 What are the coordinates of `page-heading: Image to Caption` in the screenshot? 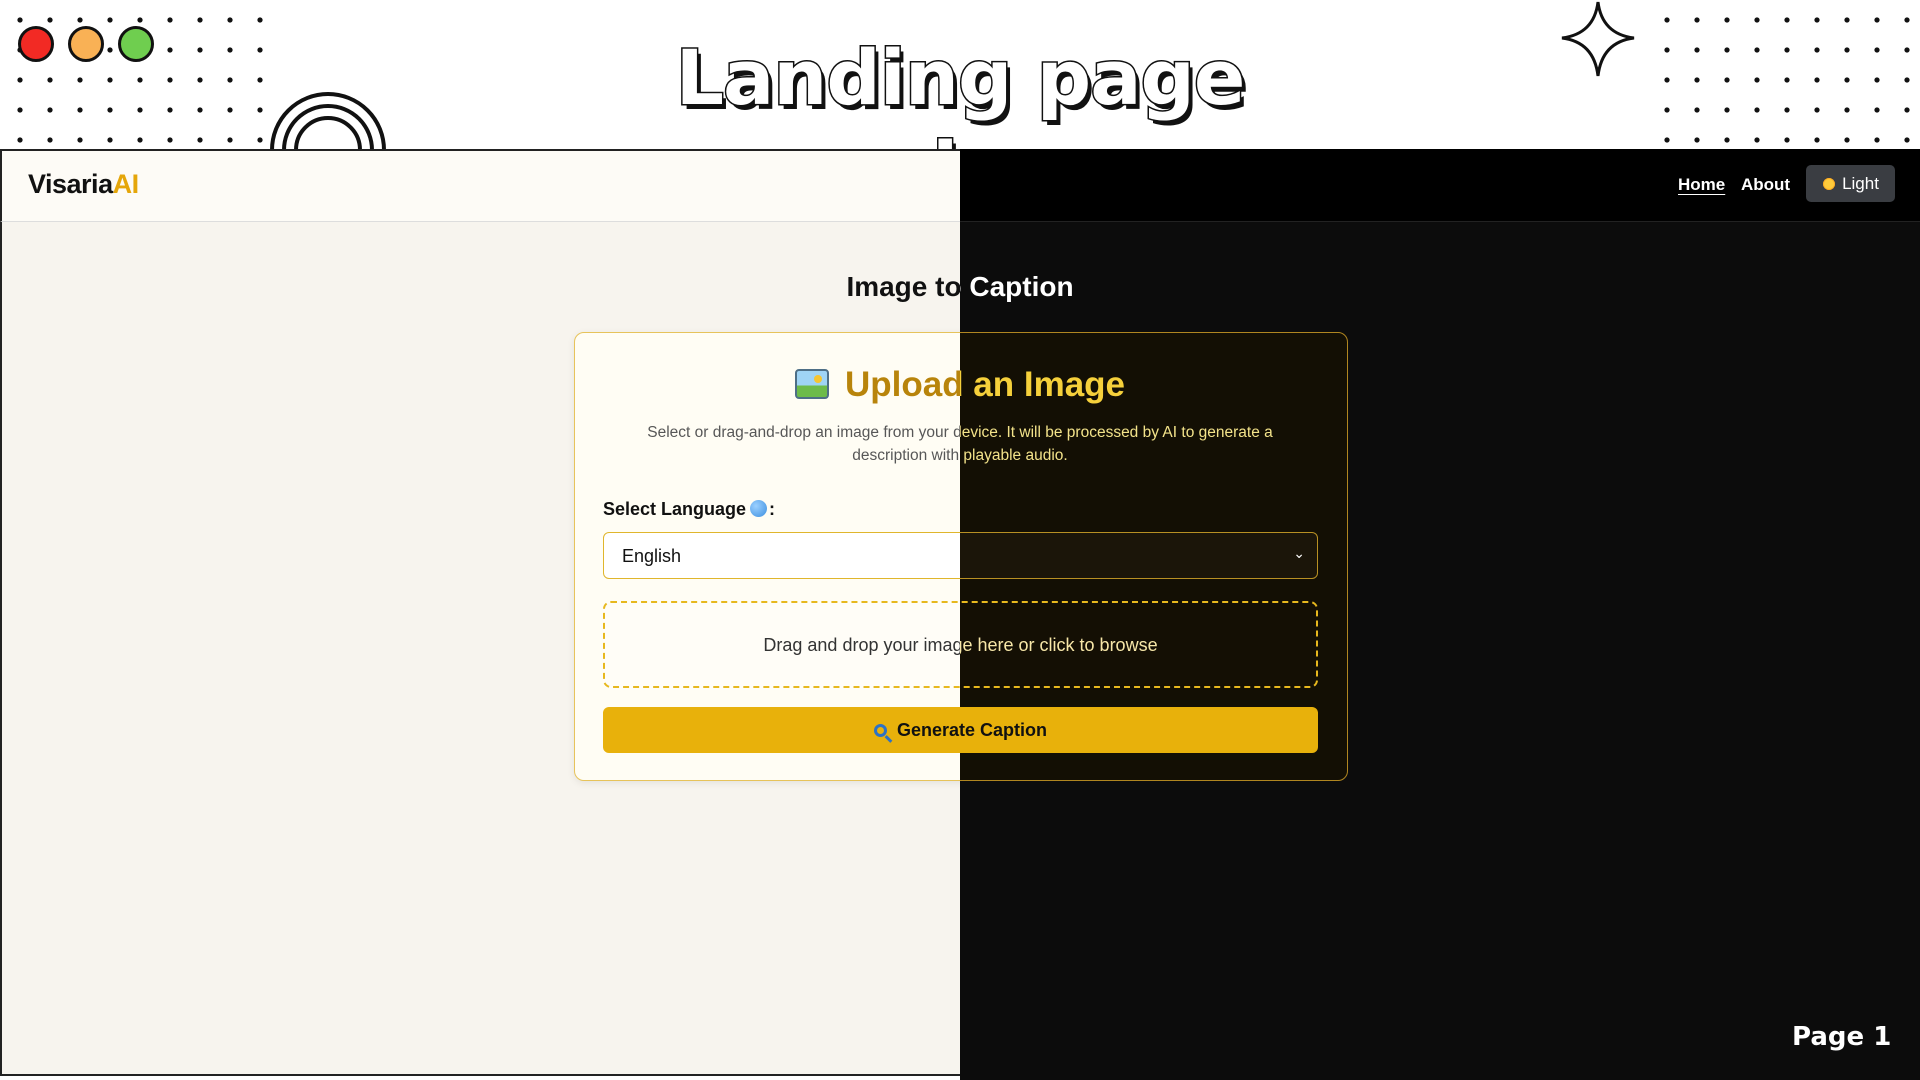 It's located at (903, 286).